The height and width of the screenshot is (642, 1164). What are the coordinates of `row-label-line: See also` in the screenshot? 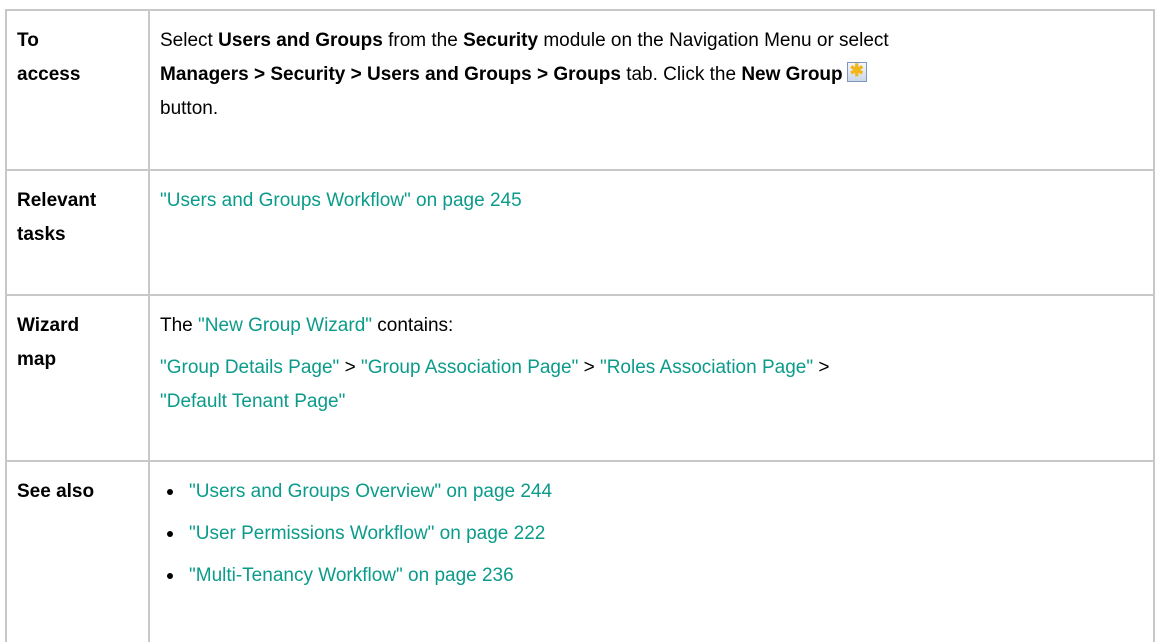 It's located at (56, 491).